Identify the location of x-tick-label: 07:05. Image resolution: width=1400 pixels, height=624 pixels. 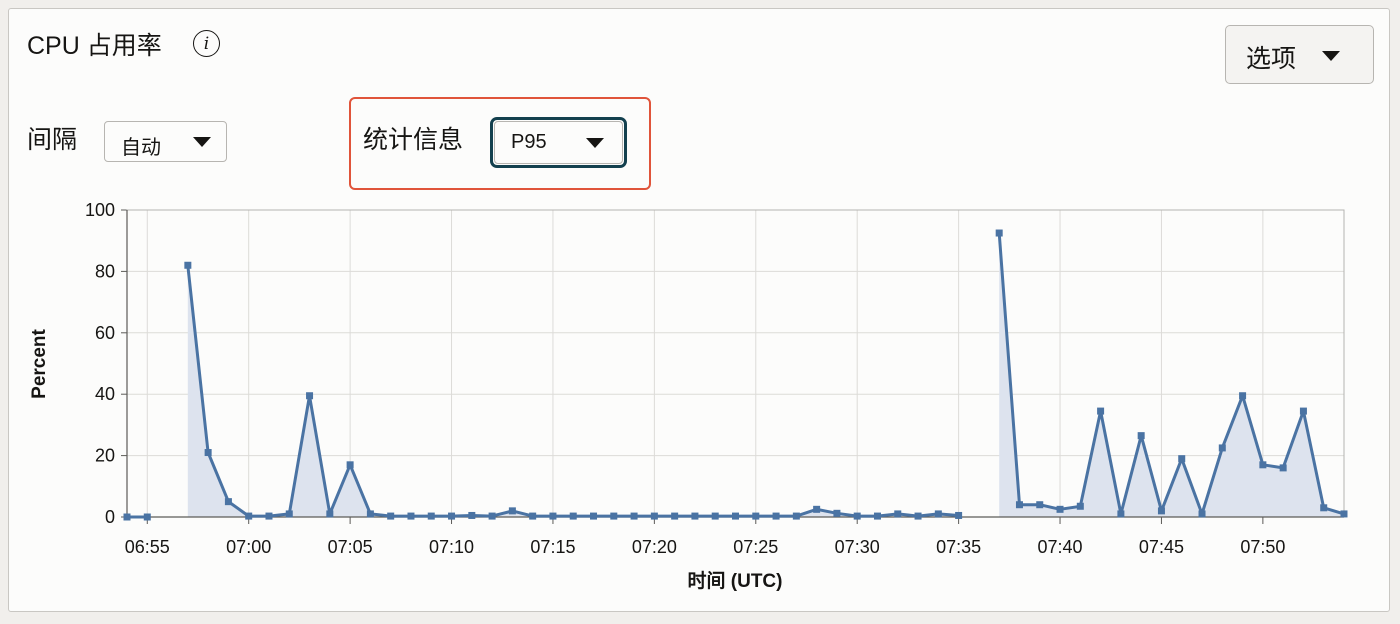
(350, 547).